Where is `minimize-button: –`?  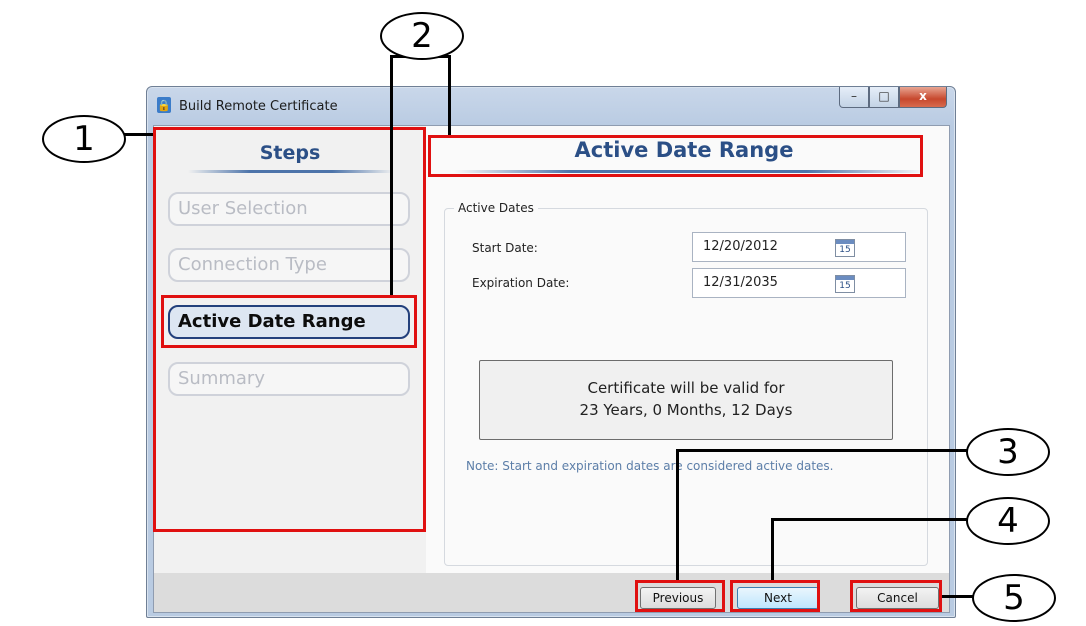 minimize-button: – is located at coordinates (854, 97).